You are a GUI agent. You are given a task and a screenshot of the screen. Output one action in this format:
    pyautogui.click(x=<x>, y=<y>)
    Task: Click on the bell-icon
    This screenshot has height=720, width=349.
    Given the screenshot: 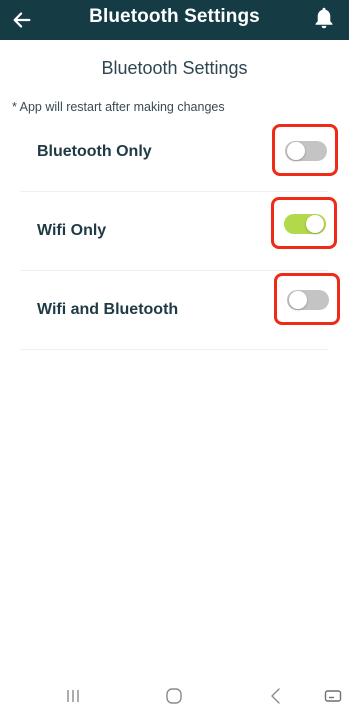 What is the action you would take?
    pyautogui.click(x=324, y=18)
    